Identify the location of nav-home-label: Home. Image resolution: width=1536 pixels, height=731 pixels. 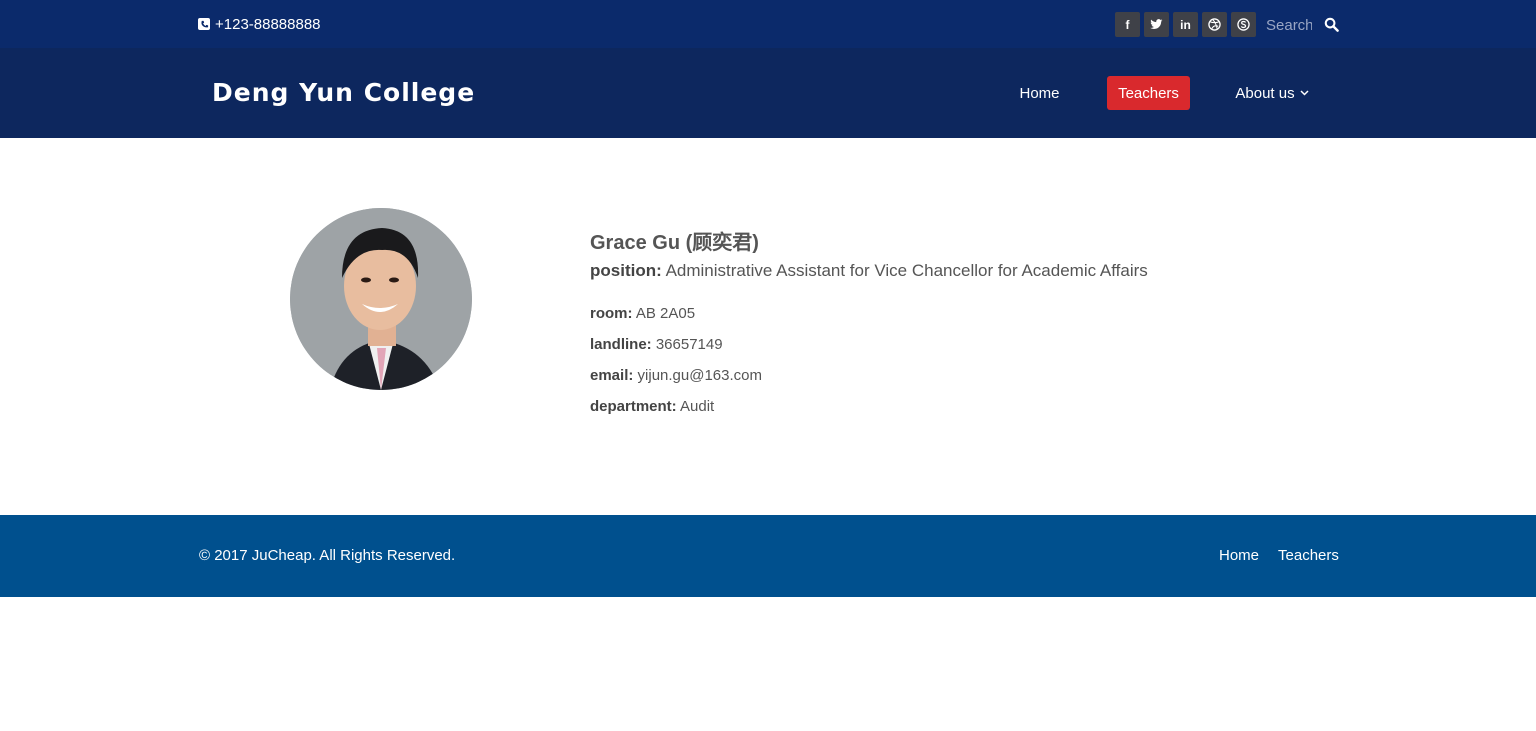
(1039, 93).